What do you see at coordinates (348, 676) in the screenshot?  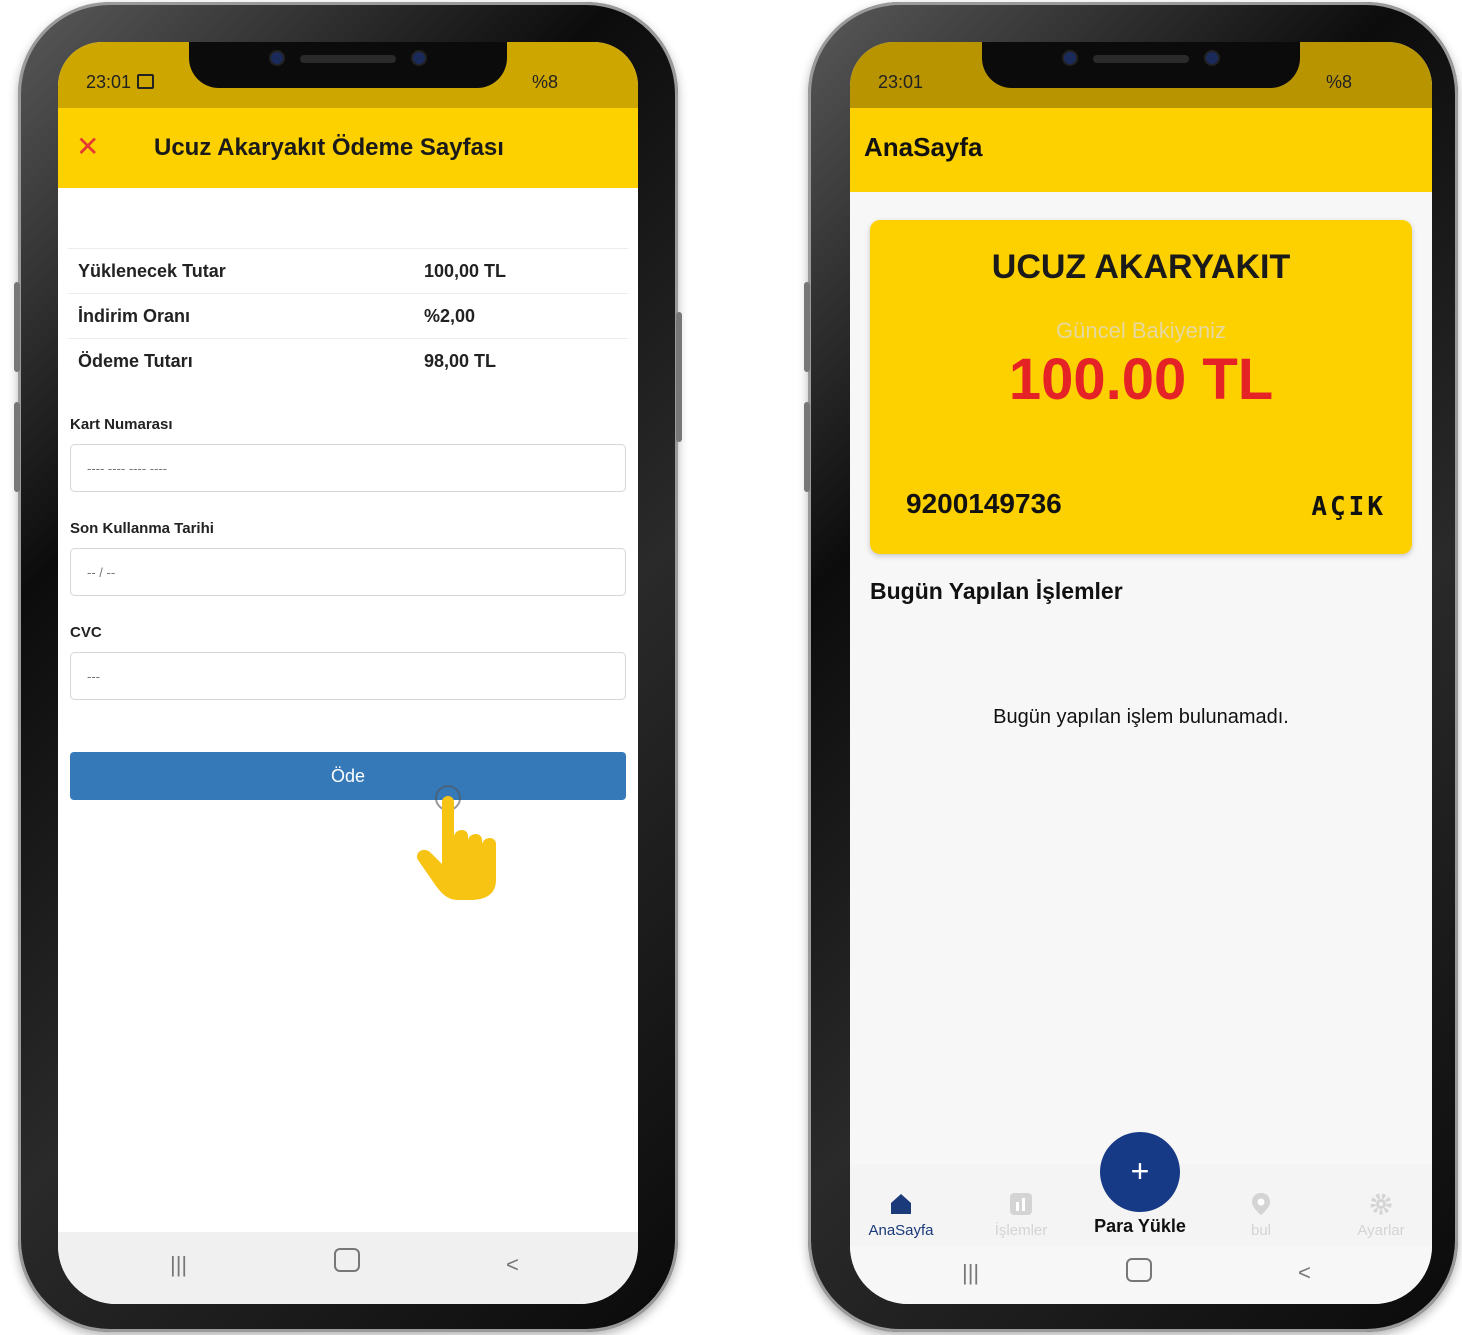 I see `cvc-input` at bounding box center [348, 676].